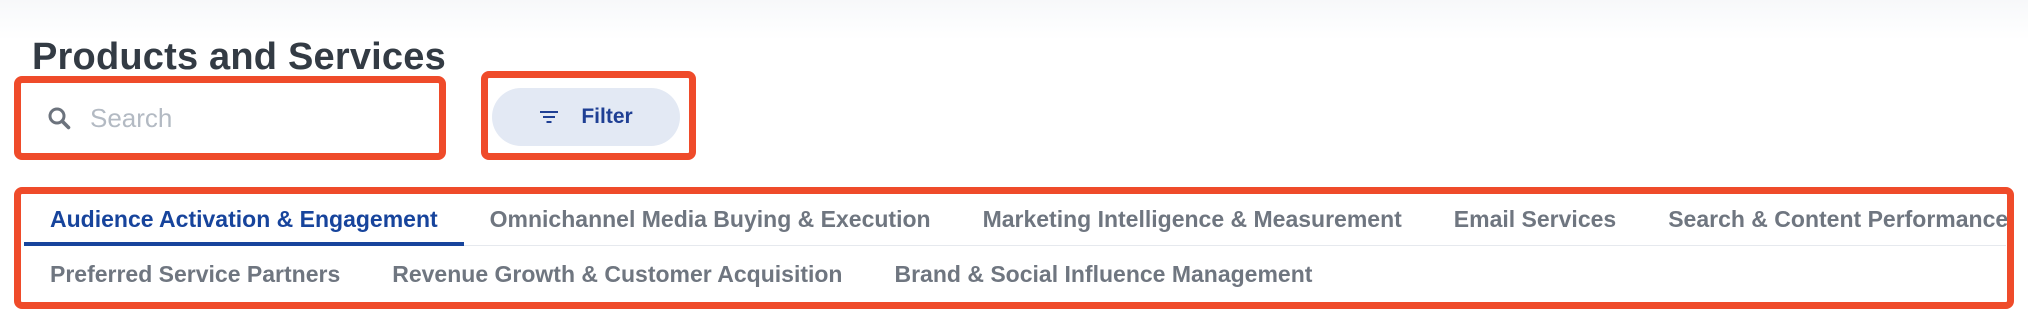 The width and height of the screenshot is (2028, 312). Describe the element at coordinates (230, 118) in the screenshot. I see `search-highlight-box` at that location.